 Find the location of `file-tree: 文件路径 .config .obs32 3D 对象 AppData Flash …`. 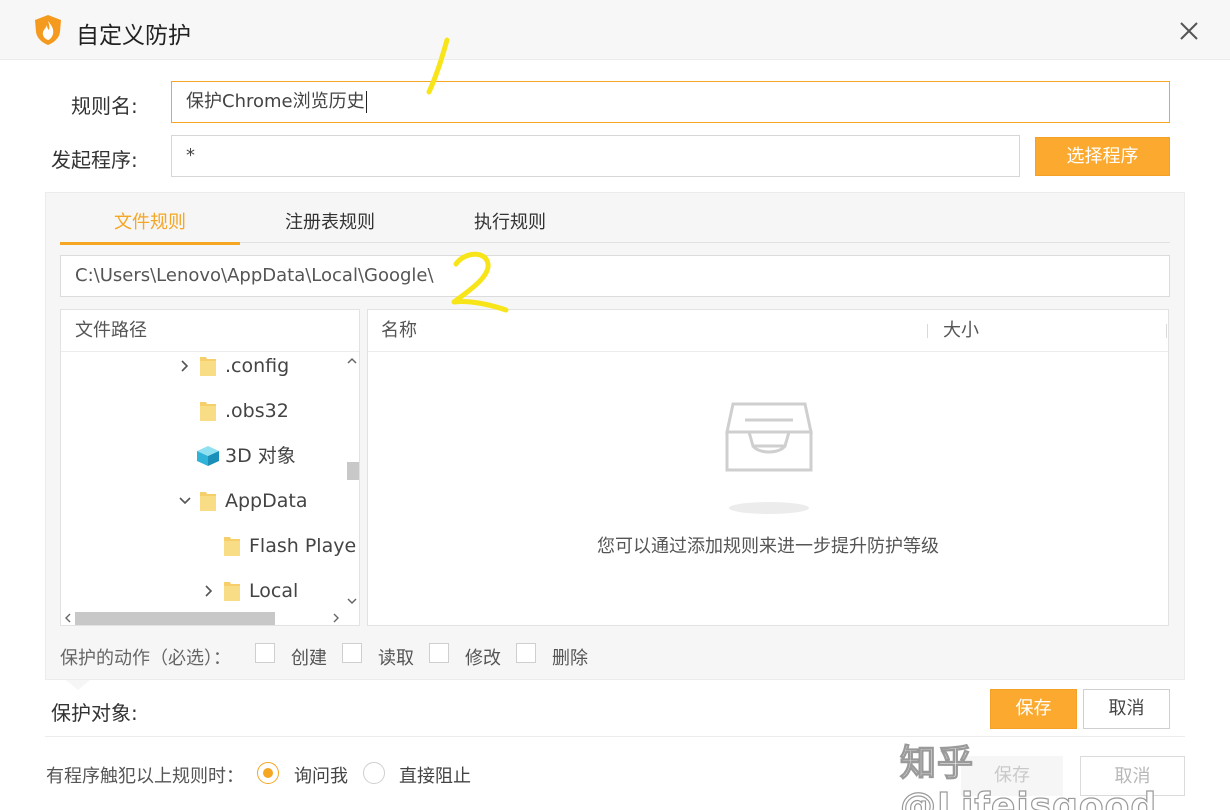

file-tree: 文件路径 .config .obs32 3D 对象 AppData Flash … is located at coordinates (210, 467).